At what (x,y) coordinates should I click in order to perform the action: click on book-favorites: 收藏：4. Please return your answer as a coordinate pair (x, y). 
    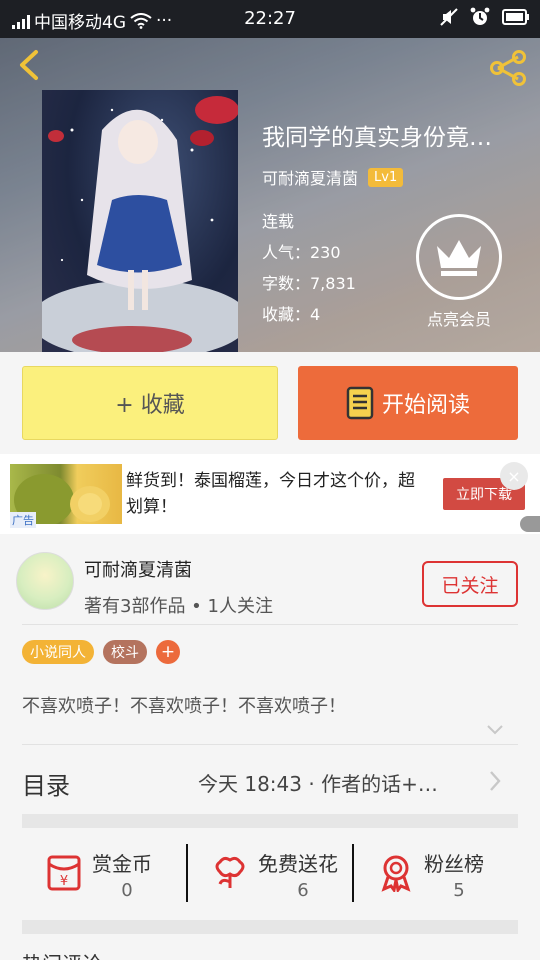
    Looking at the image, I should click on (291, 314).